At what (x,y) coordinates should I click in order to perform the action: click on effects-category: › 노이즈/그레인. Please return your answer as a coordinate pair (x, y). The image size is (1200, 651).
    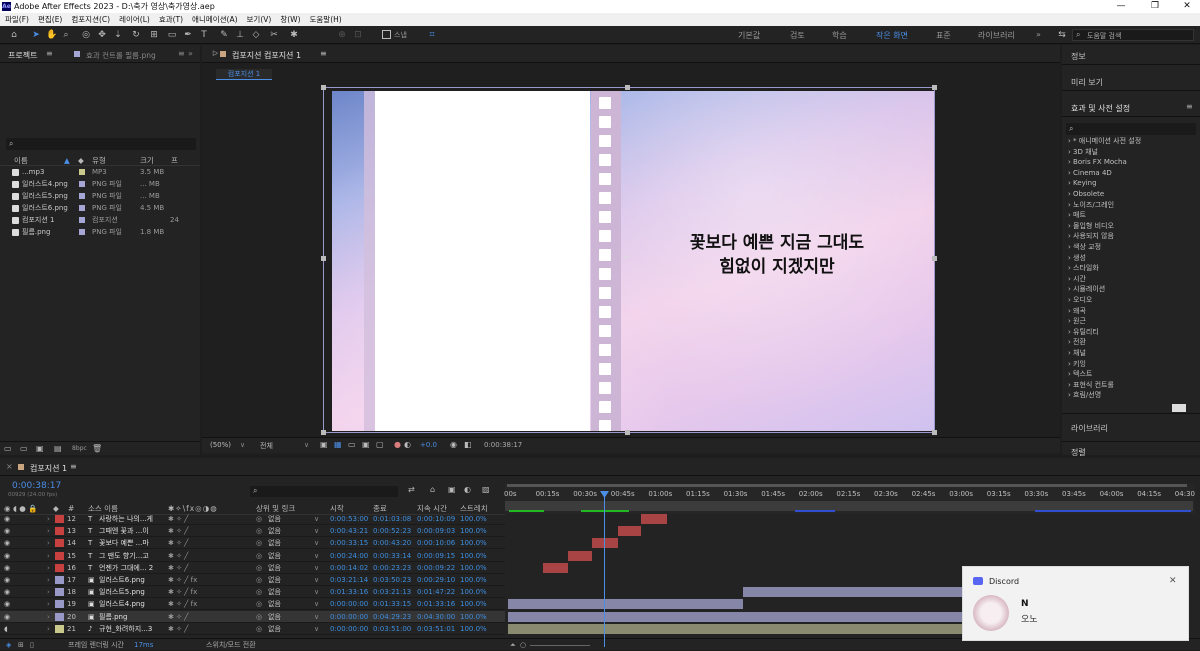
    Looking at the image, I should click on (1091, 205).